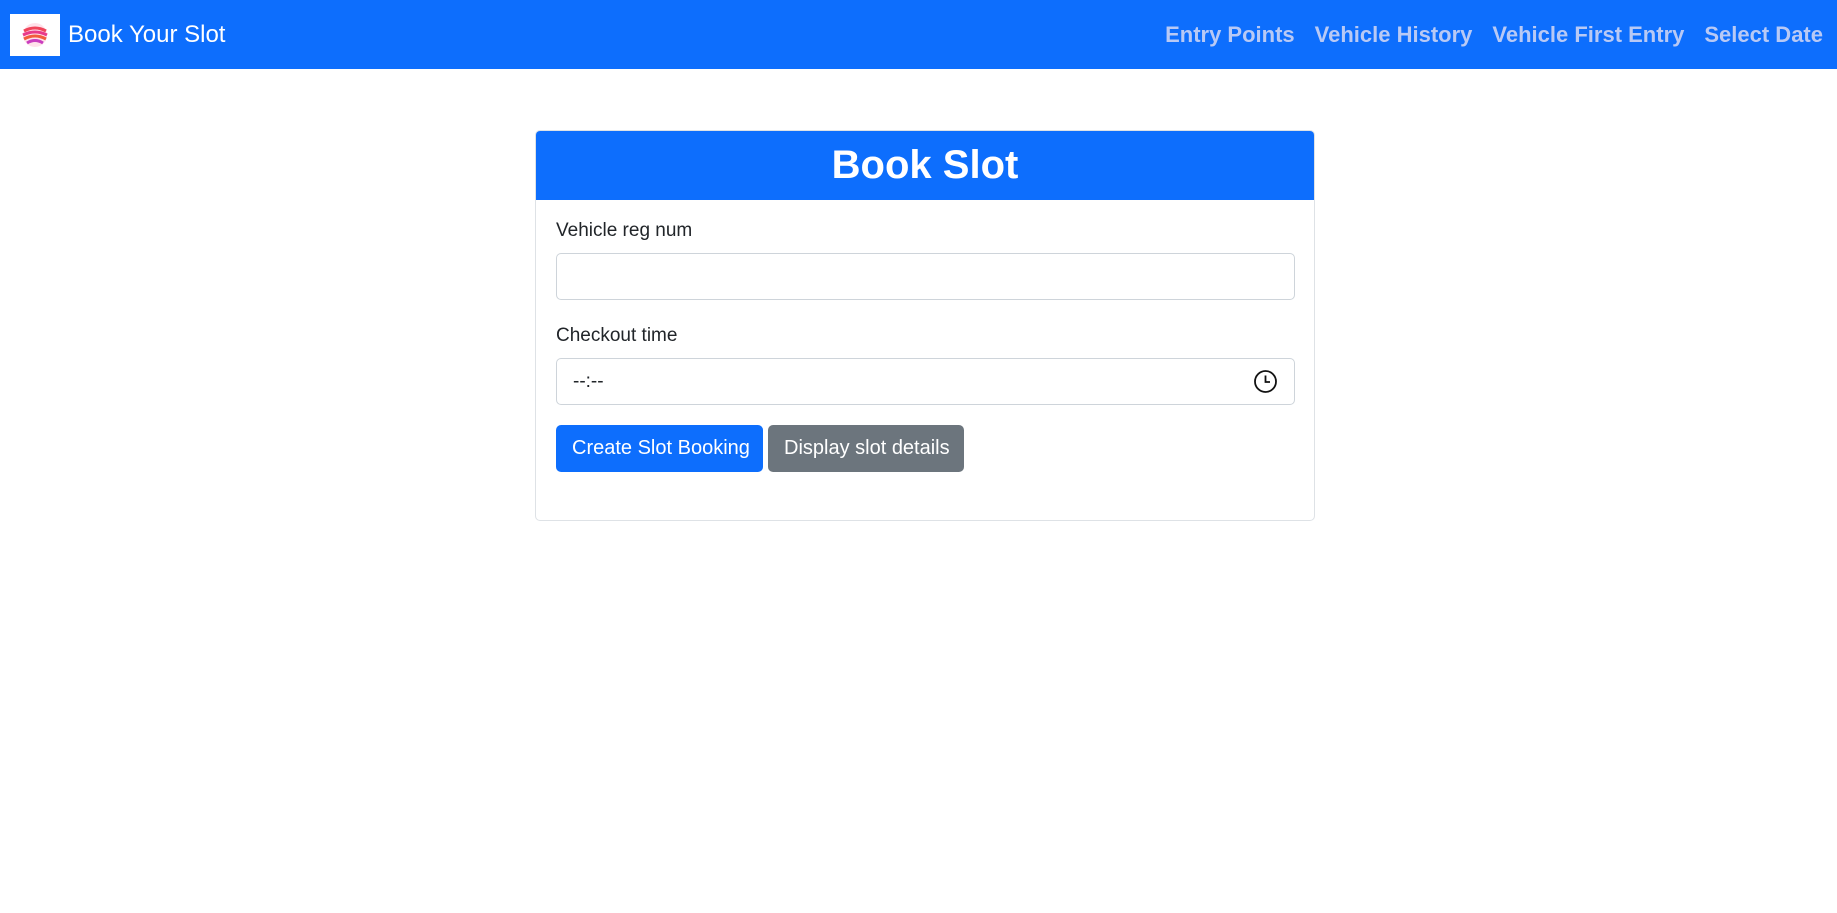 Image resolution: width=1837 pixels, height=913 pixels. I want to click on button-row: Create Slot Booking Display slot details, so click(925, 448).